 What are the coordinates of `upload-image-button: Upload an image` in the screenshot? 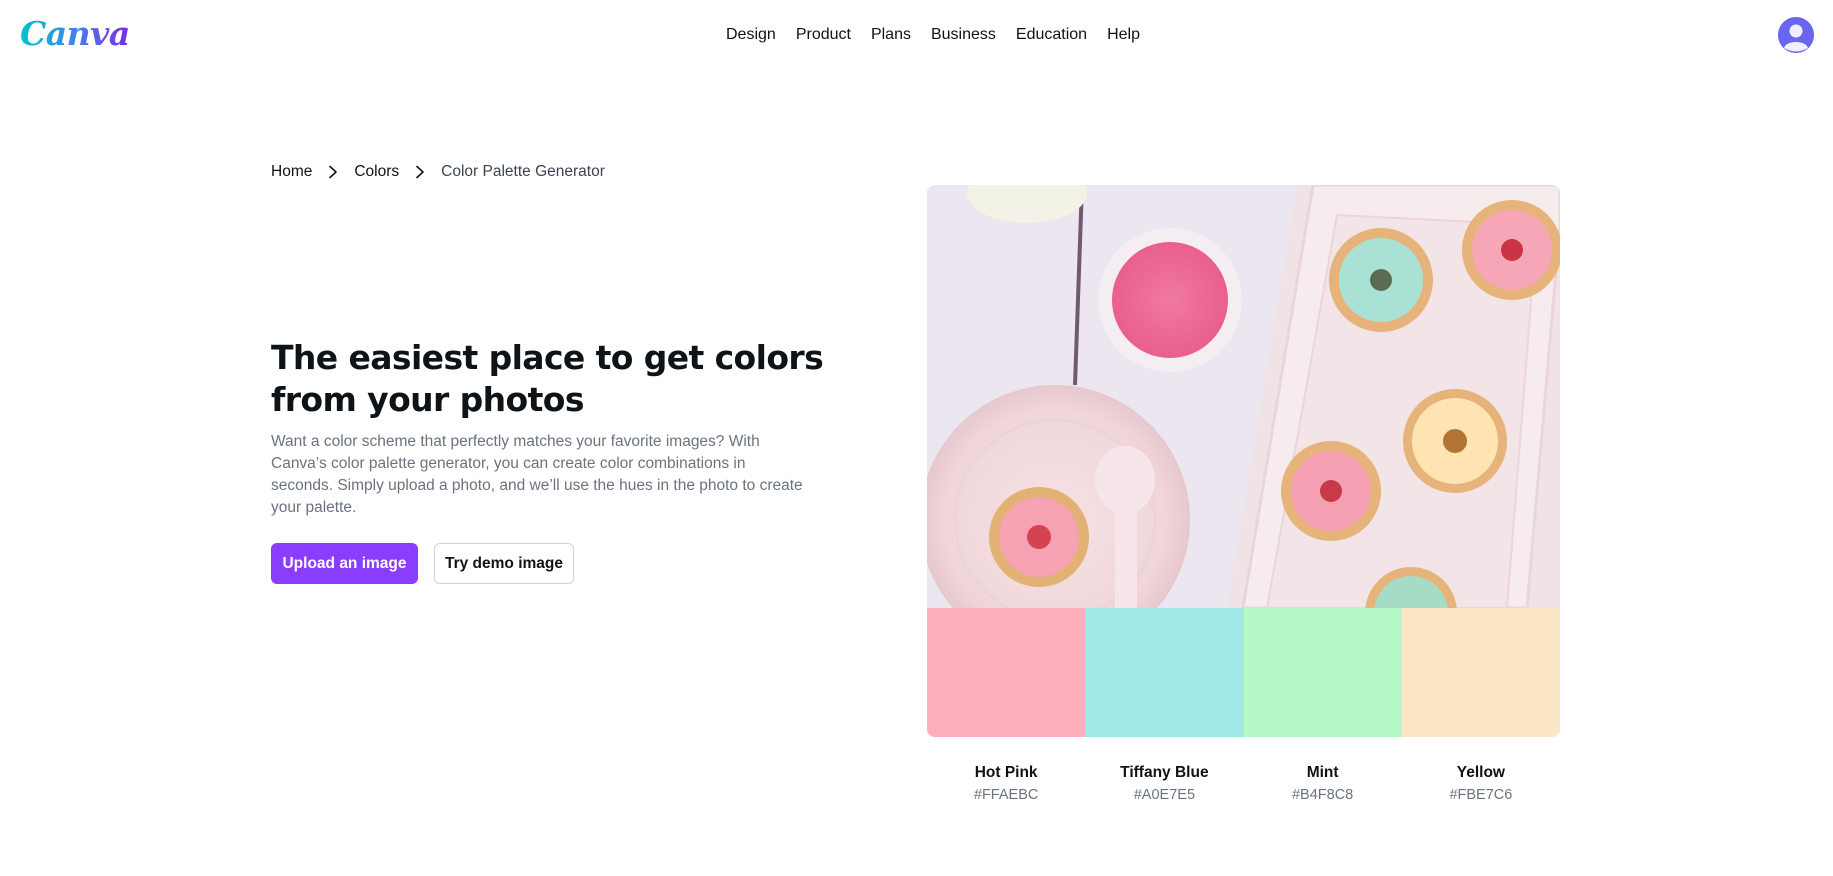 It's located at (344, 563).